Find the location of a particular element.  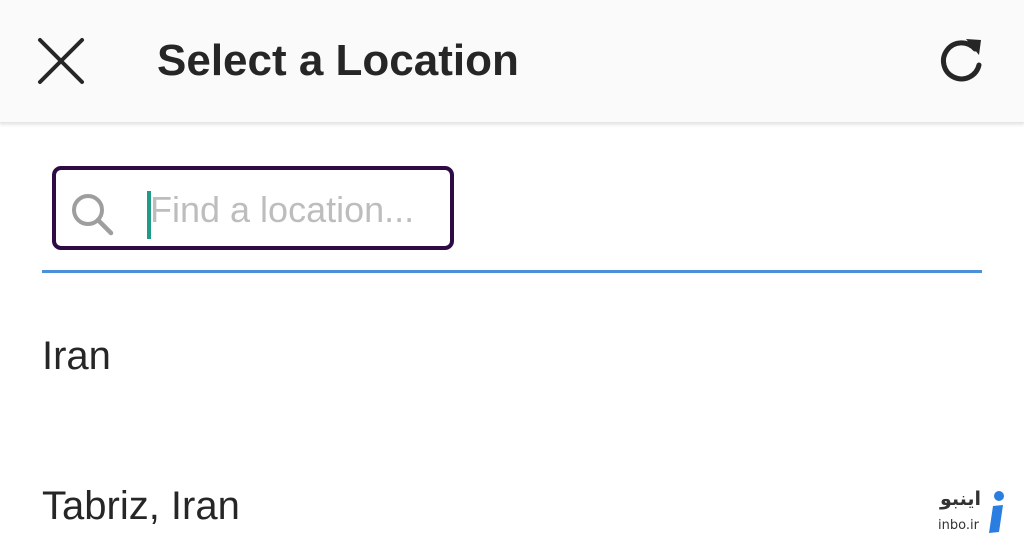

search-field is located at coordinates (253, 208).